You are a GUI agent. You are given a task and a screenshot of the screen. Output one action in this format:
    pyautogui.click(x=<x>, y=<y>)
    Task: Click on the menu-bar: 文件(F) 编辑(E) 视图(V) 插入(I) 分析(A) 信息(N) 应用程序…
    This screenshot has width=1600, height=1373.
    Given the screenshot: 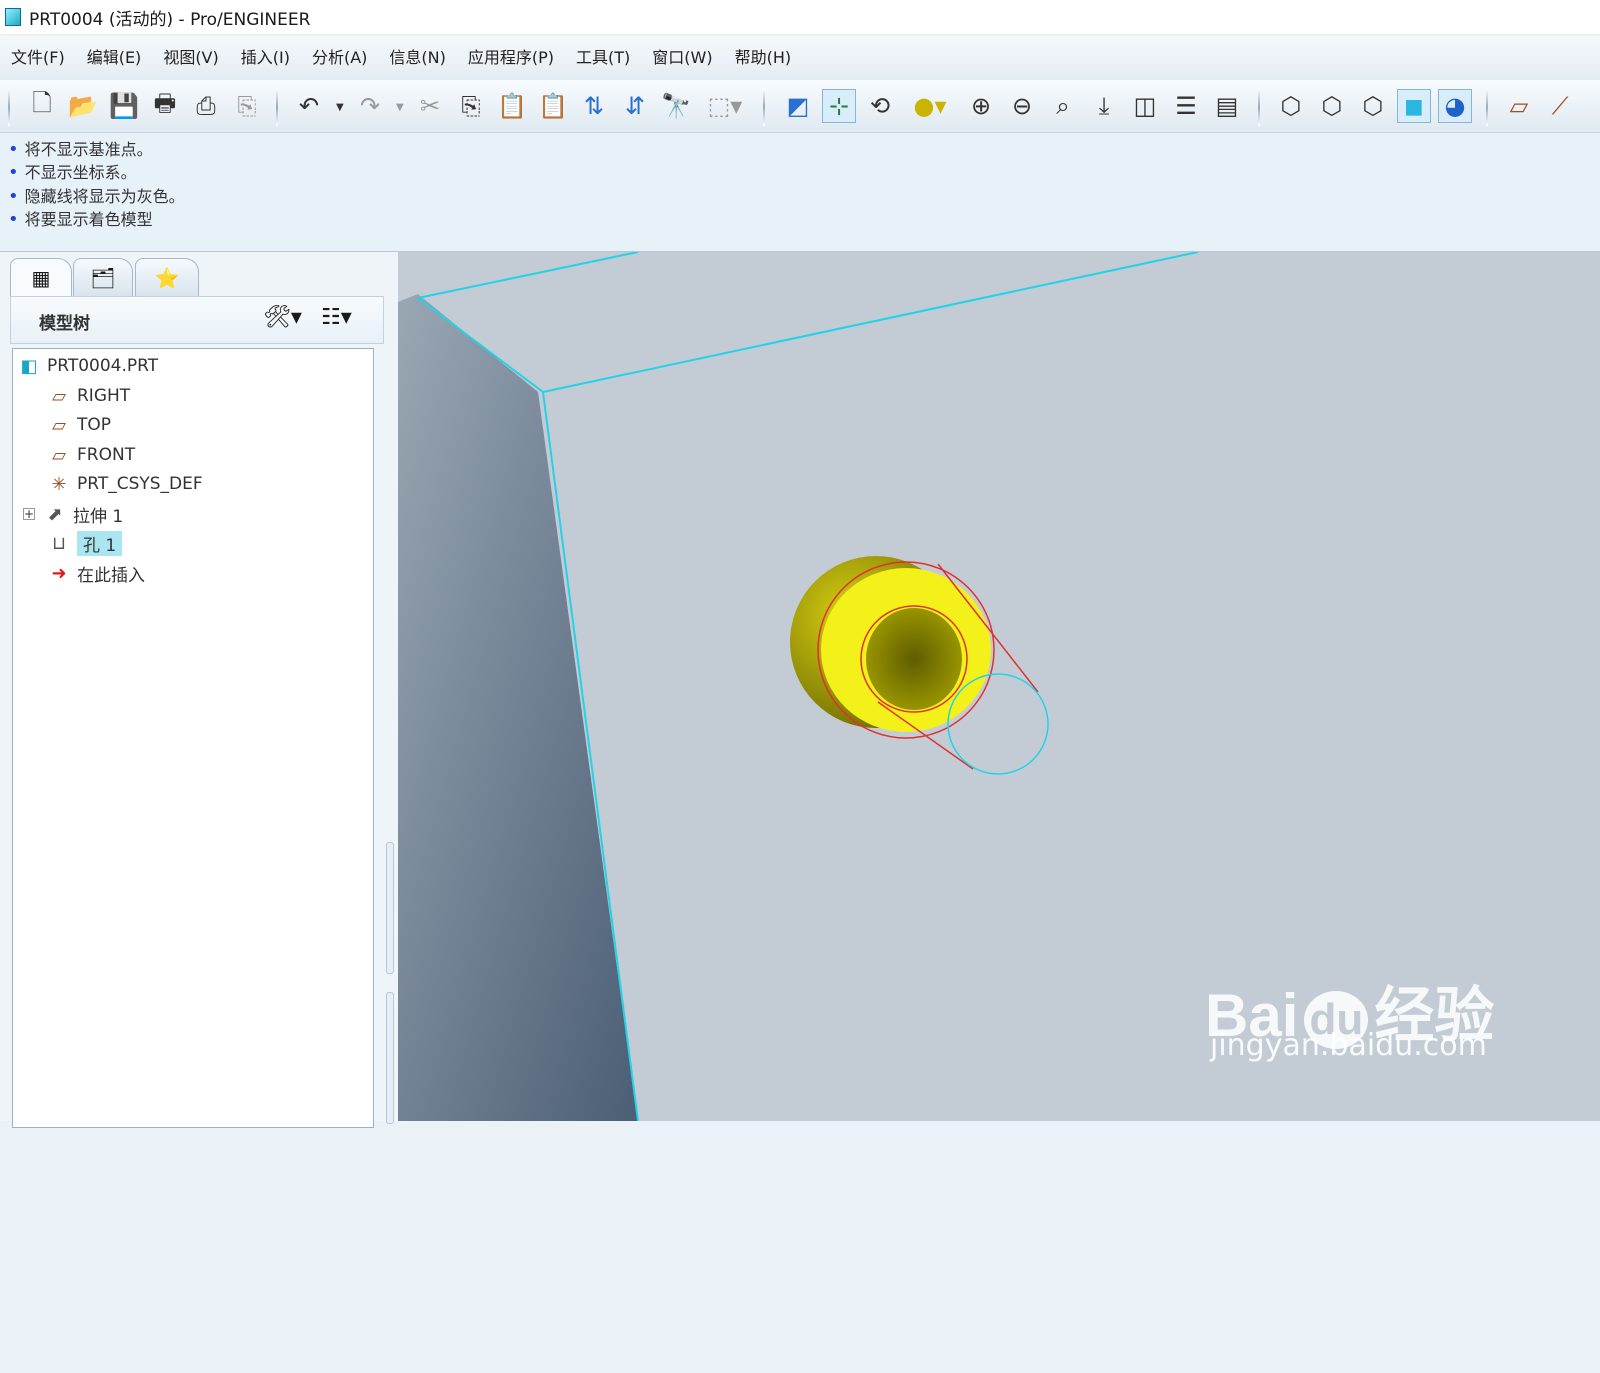 What is the action you would take?
    pyautogui.click(x=800, y=58)
    